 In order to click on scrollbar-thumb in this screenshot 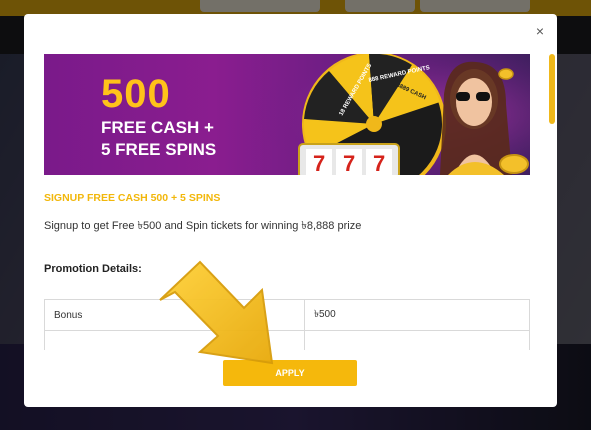, I will do `click(552, 89)`.